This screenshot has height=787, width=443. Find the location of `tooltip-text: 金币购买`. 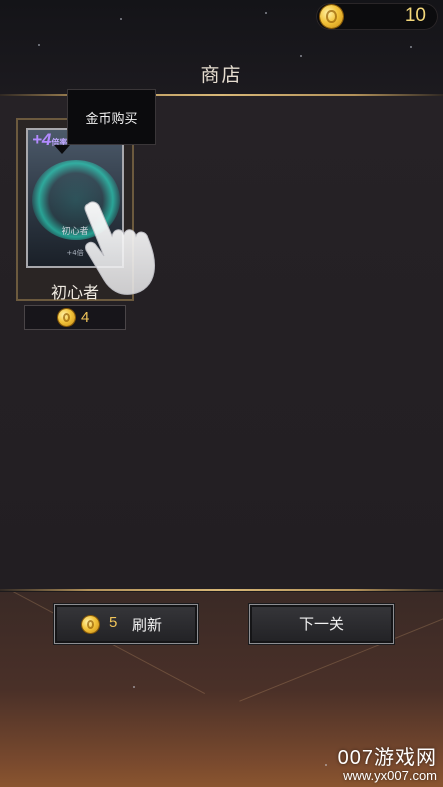

tooltip-text: 金币购买 is located at coordinates (111, 119).